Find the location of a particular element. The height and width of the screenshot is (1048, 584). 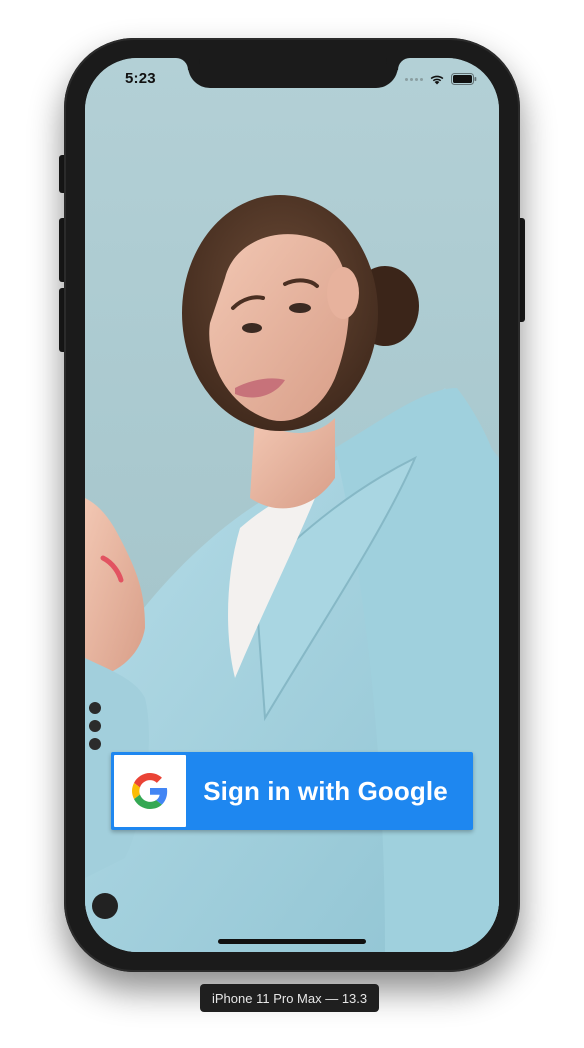

google-g-icon is located at coordinates (150, 791).